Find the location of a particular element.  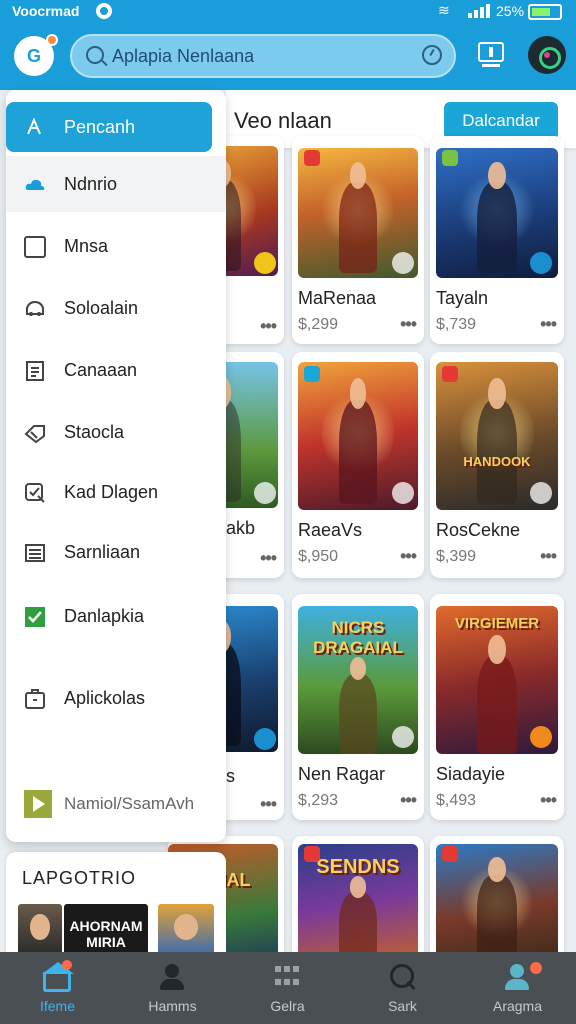

drawer-item-active: Pencanh is located at coordinates (109, 127).